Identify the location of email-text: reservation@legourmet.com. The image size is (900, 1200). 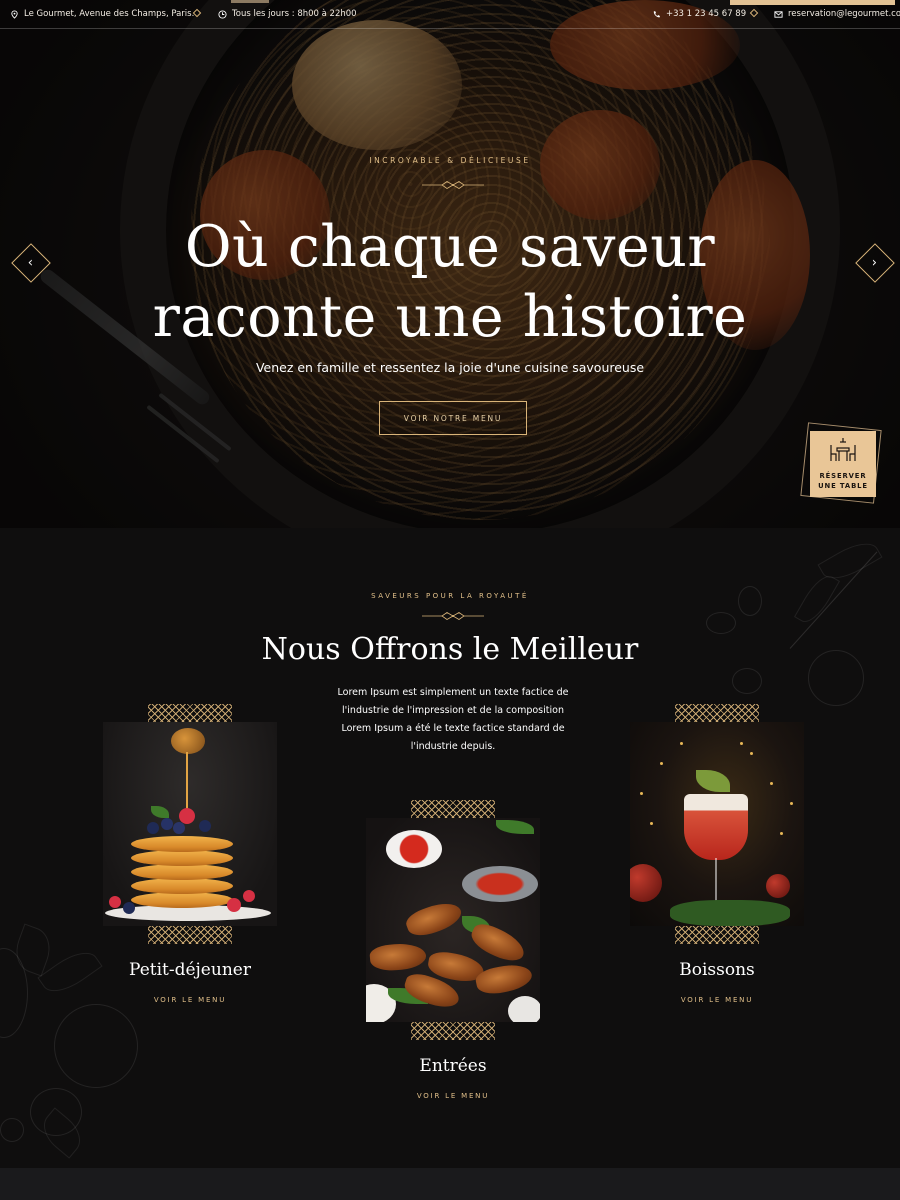
(844, 14).